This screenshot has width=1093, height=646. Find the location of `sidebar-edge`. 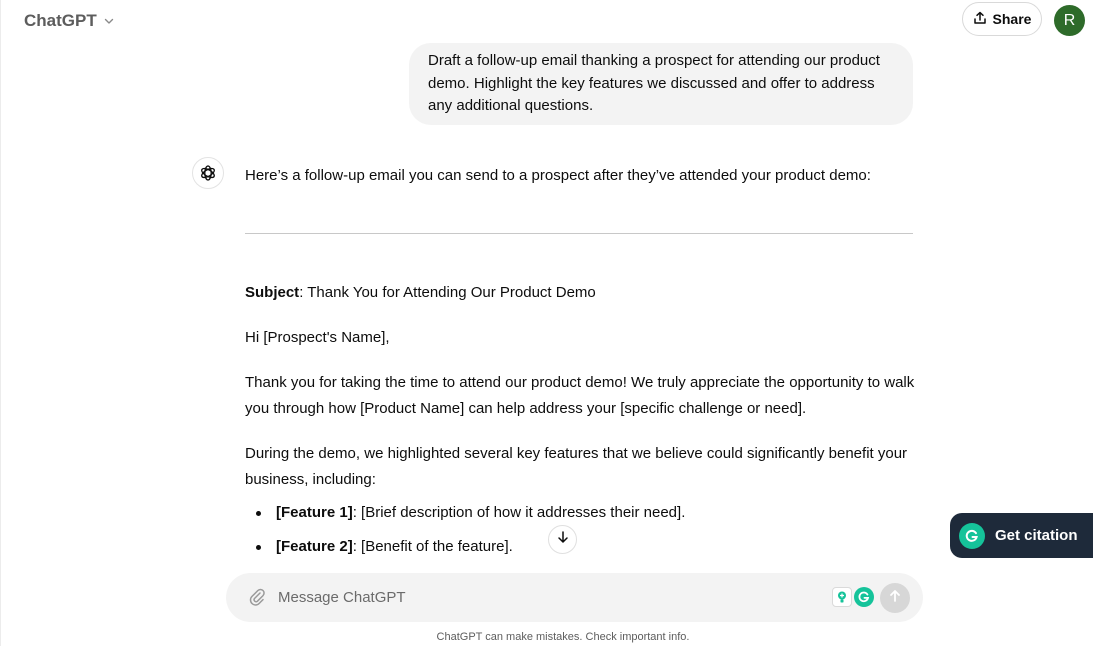

sidebar-edge is located at coordinates (0, 323).